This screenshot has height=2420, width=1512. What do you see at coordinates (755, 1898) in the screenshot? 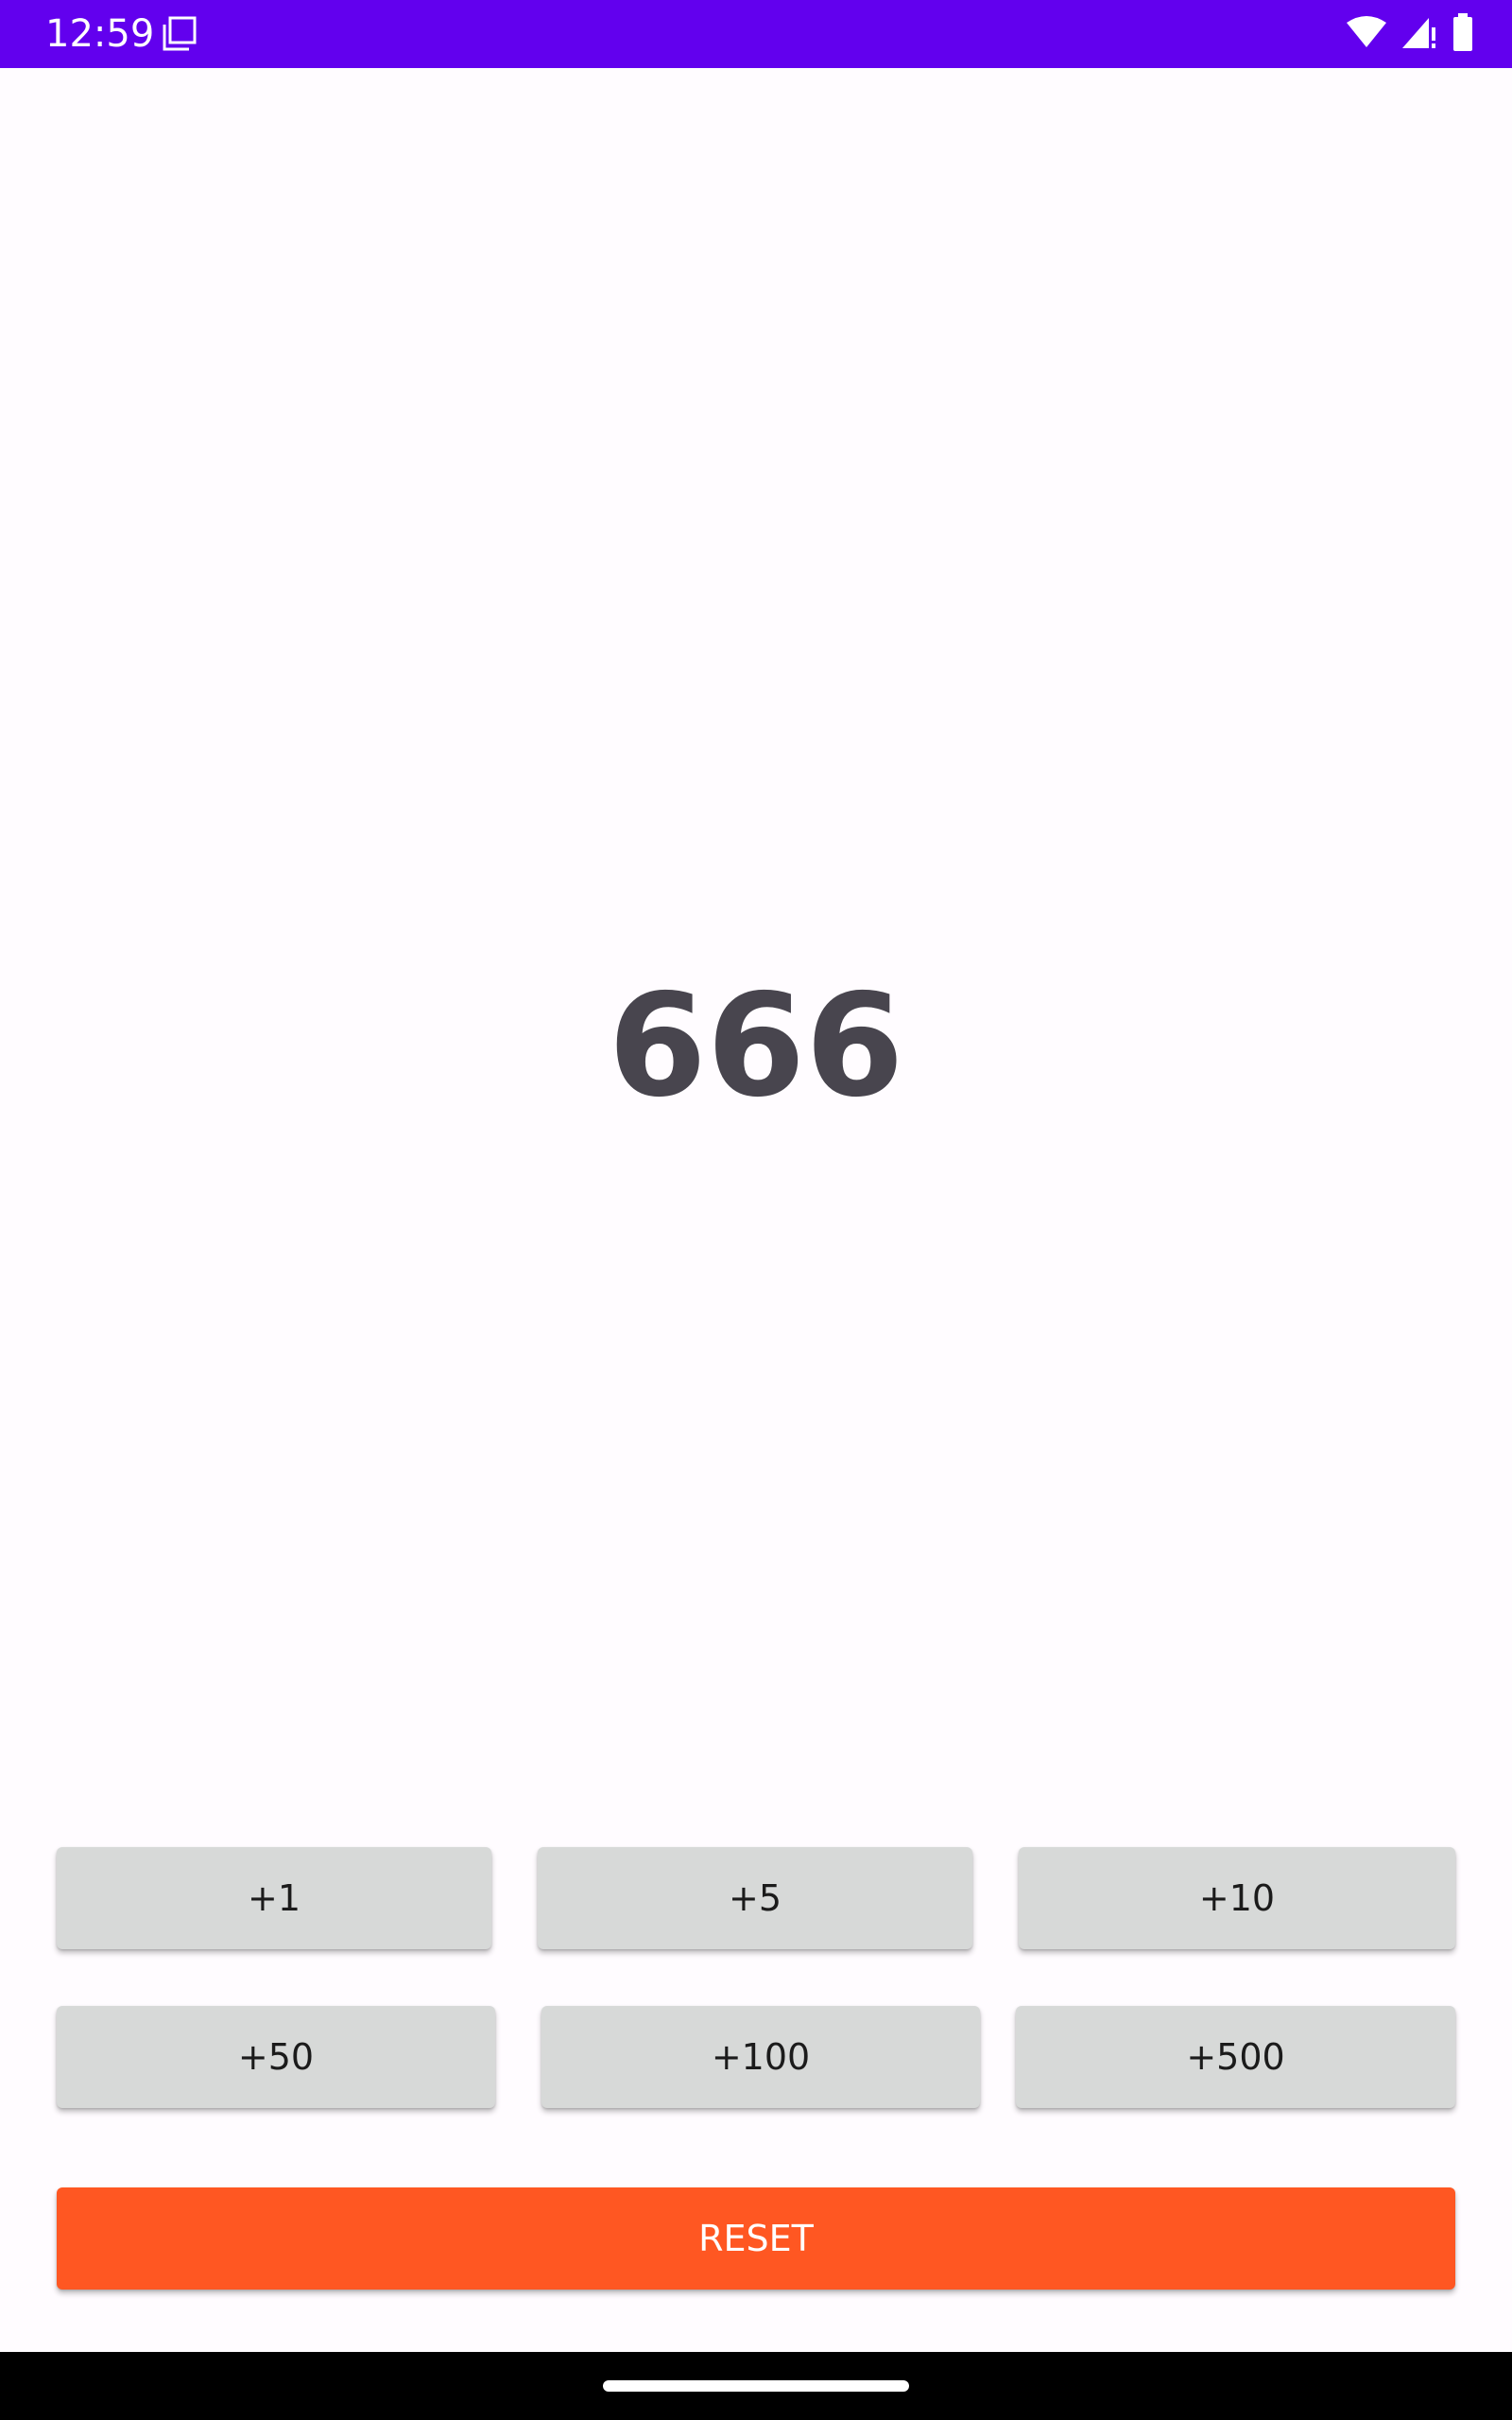
I see `add-5-button: +5` at bounding box center [755, 1898].